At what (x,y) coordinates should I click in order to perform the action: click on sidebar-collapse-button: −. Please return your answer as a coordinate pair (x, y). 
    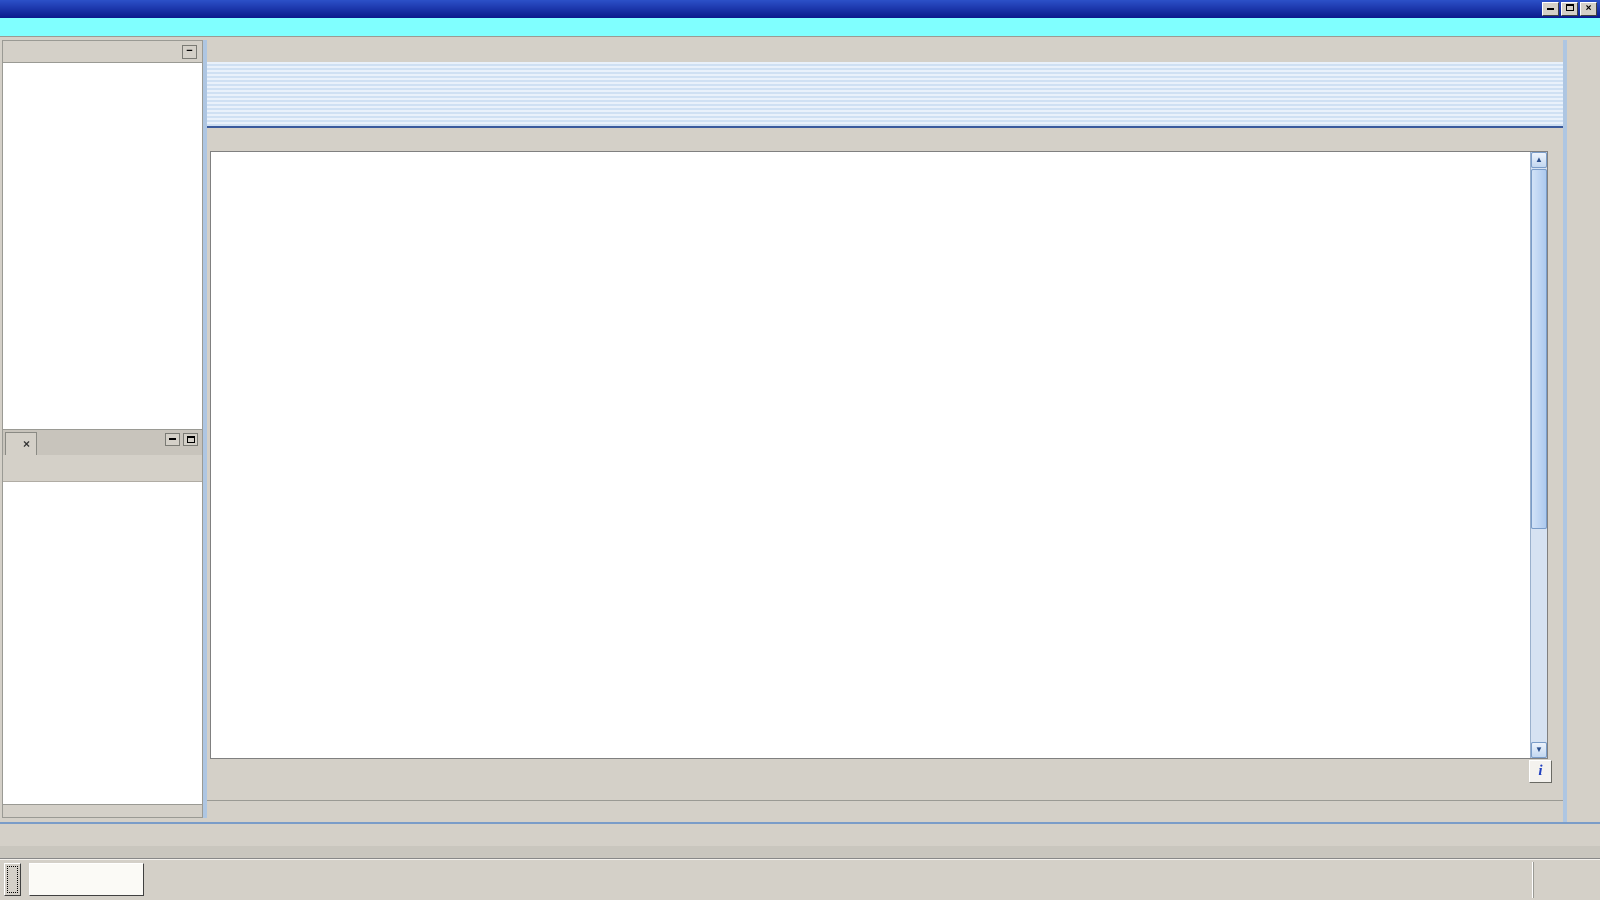
    Looking at the image, I should click on (189, 51).